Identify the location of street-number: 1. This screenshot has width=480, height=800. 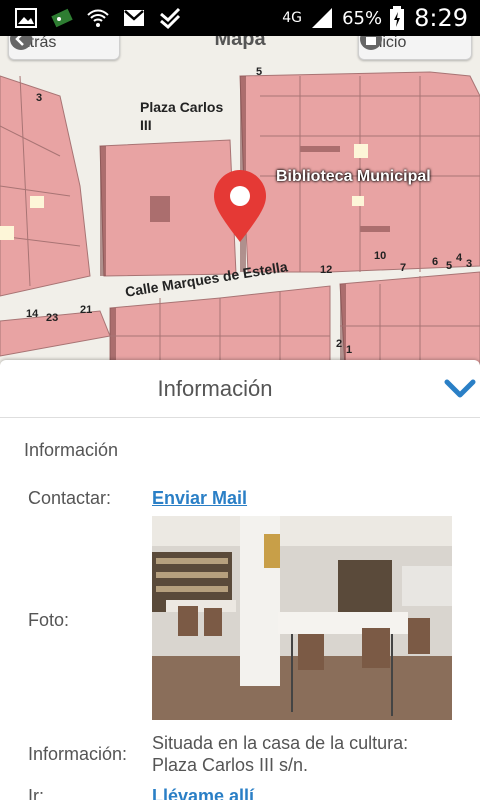
(349, 350).